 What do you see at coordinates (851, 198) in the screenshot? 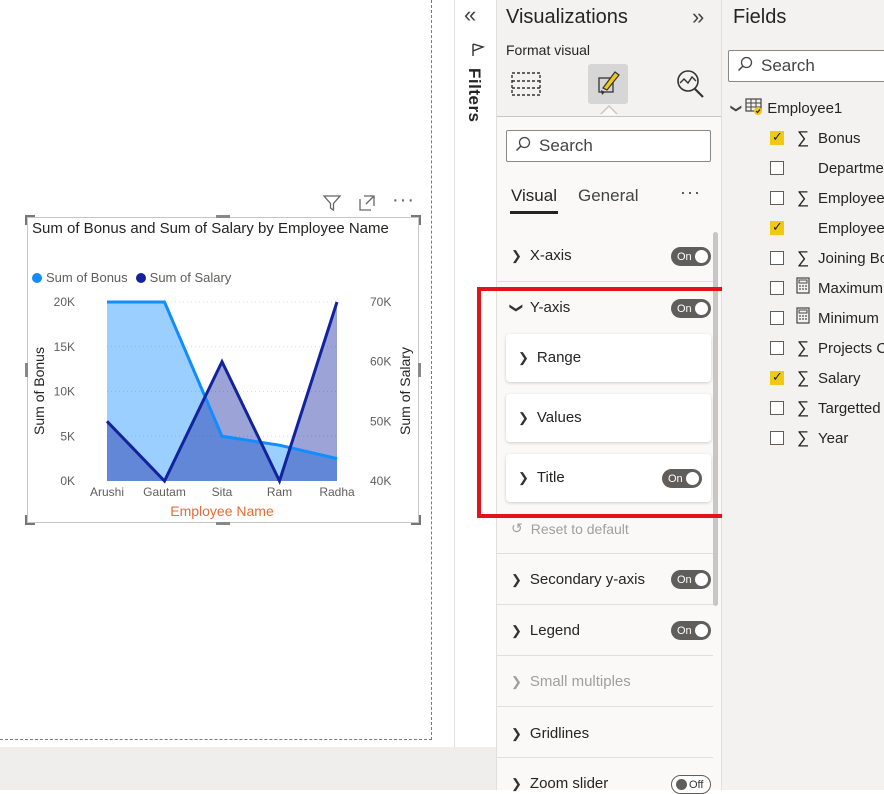
I see `field-label: Employee` at bounding box center [851, 198].